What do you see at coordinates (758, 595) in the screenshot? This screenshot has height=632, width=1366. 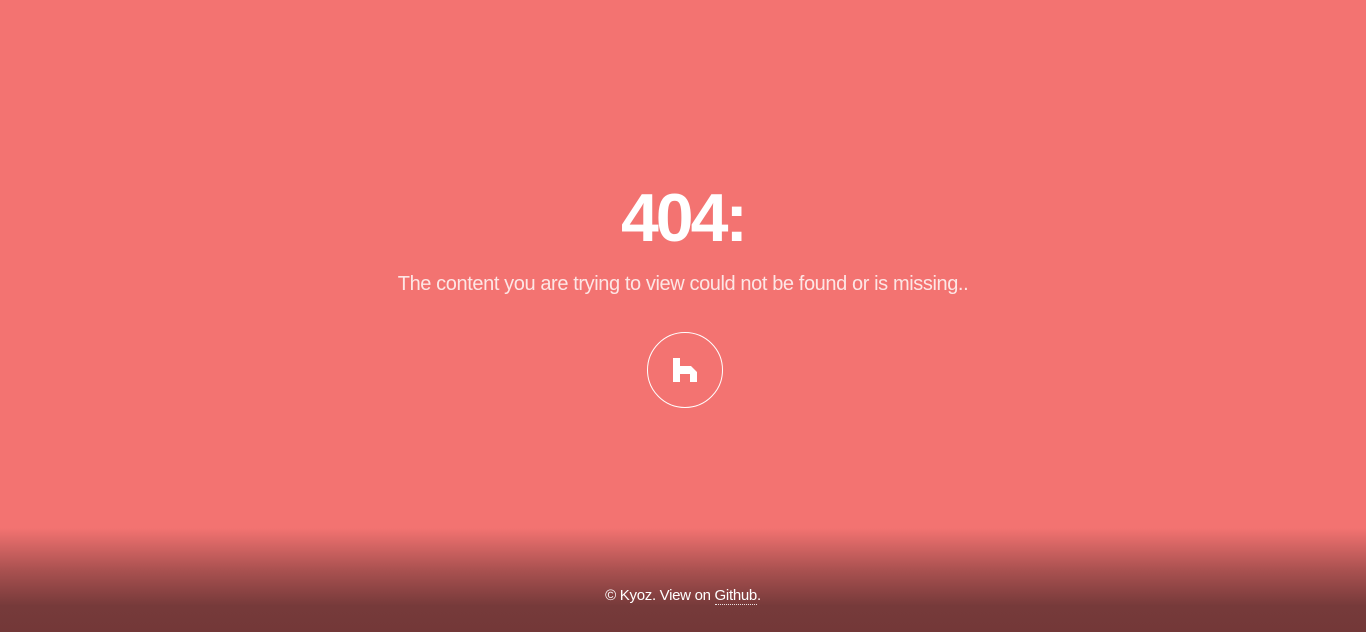 I see `footer-suffix: .` at bounding box center [758, 595].